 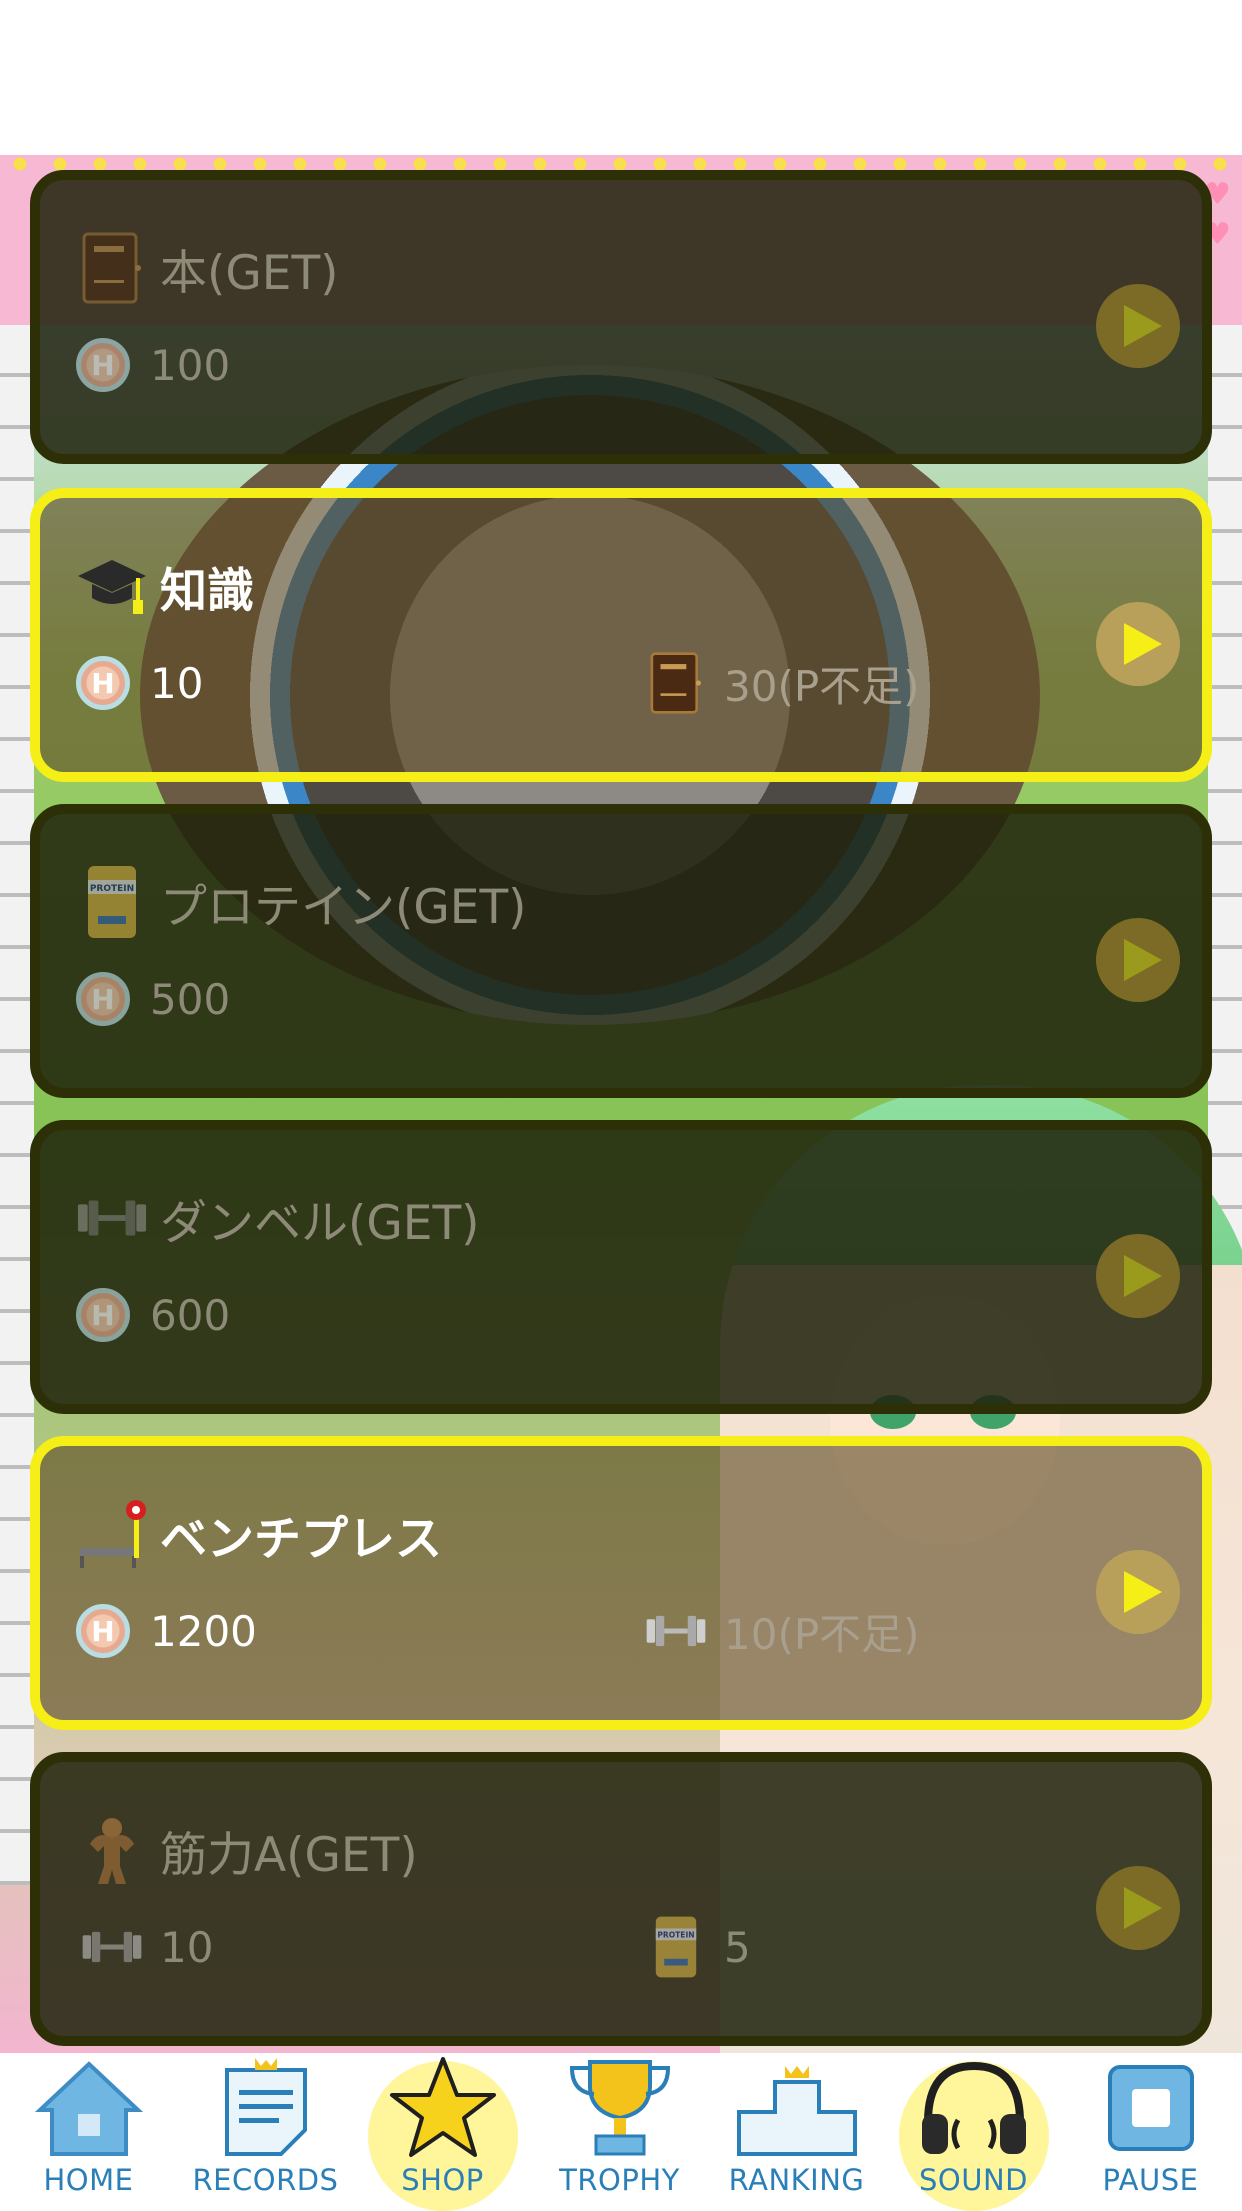 I want to click on tab-shop: SHOP, so click(x=442, y=2132).